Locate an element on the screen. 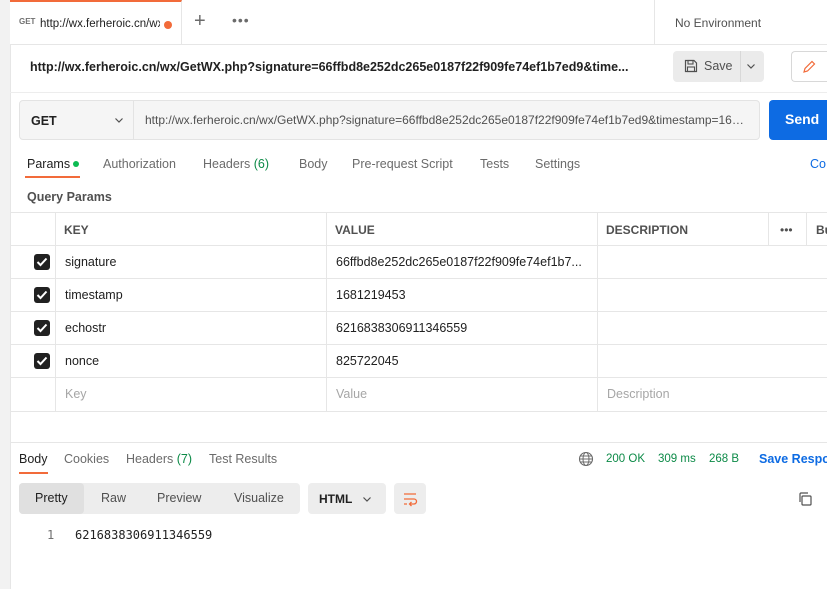 This screenshot has width=827, height=589. globe-icon is located at coordinates (586, 459).